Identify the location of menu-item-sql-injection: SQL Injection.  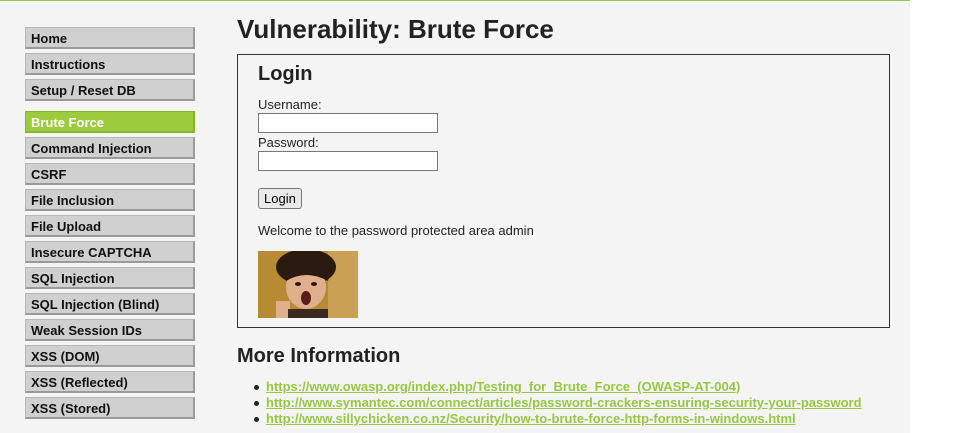
(110, 278).